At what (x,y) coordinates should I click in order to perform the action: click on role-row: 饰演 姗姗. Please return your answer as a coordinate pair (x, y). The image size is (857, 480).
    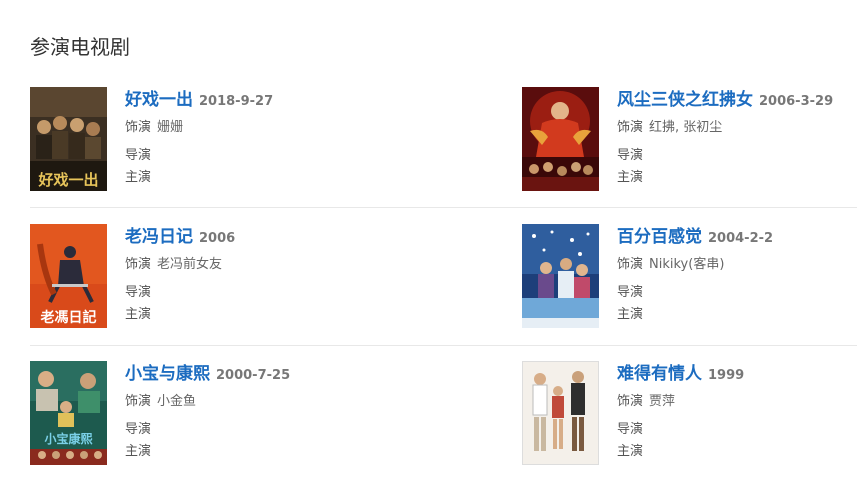
    Looking at the image, I should click on (245, 128).